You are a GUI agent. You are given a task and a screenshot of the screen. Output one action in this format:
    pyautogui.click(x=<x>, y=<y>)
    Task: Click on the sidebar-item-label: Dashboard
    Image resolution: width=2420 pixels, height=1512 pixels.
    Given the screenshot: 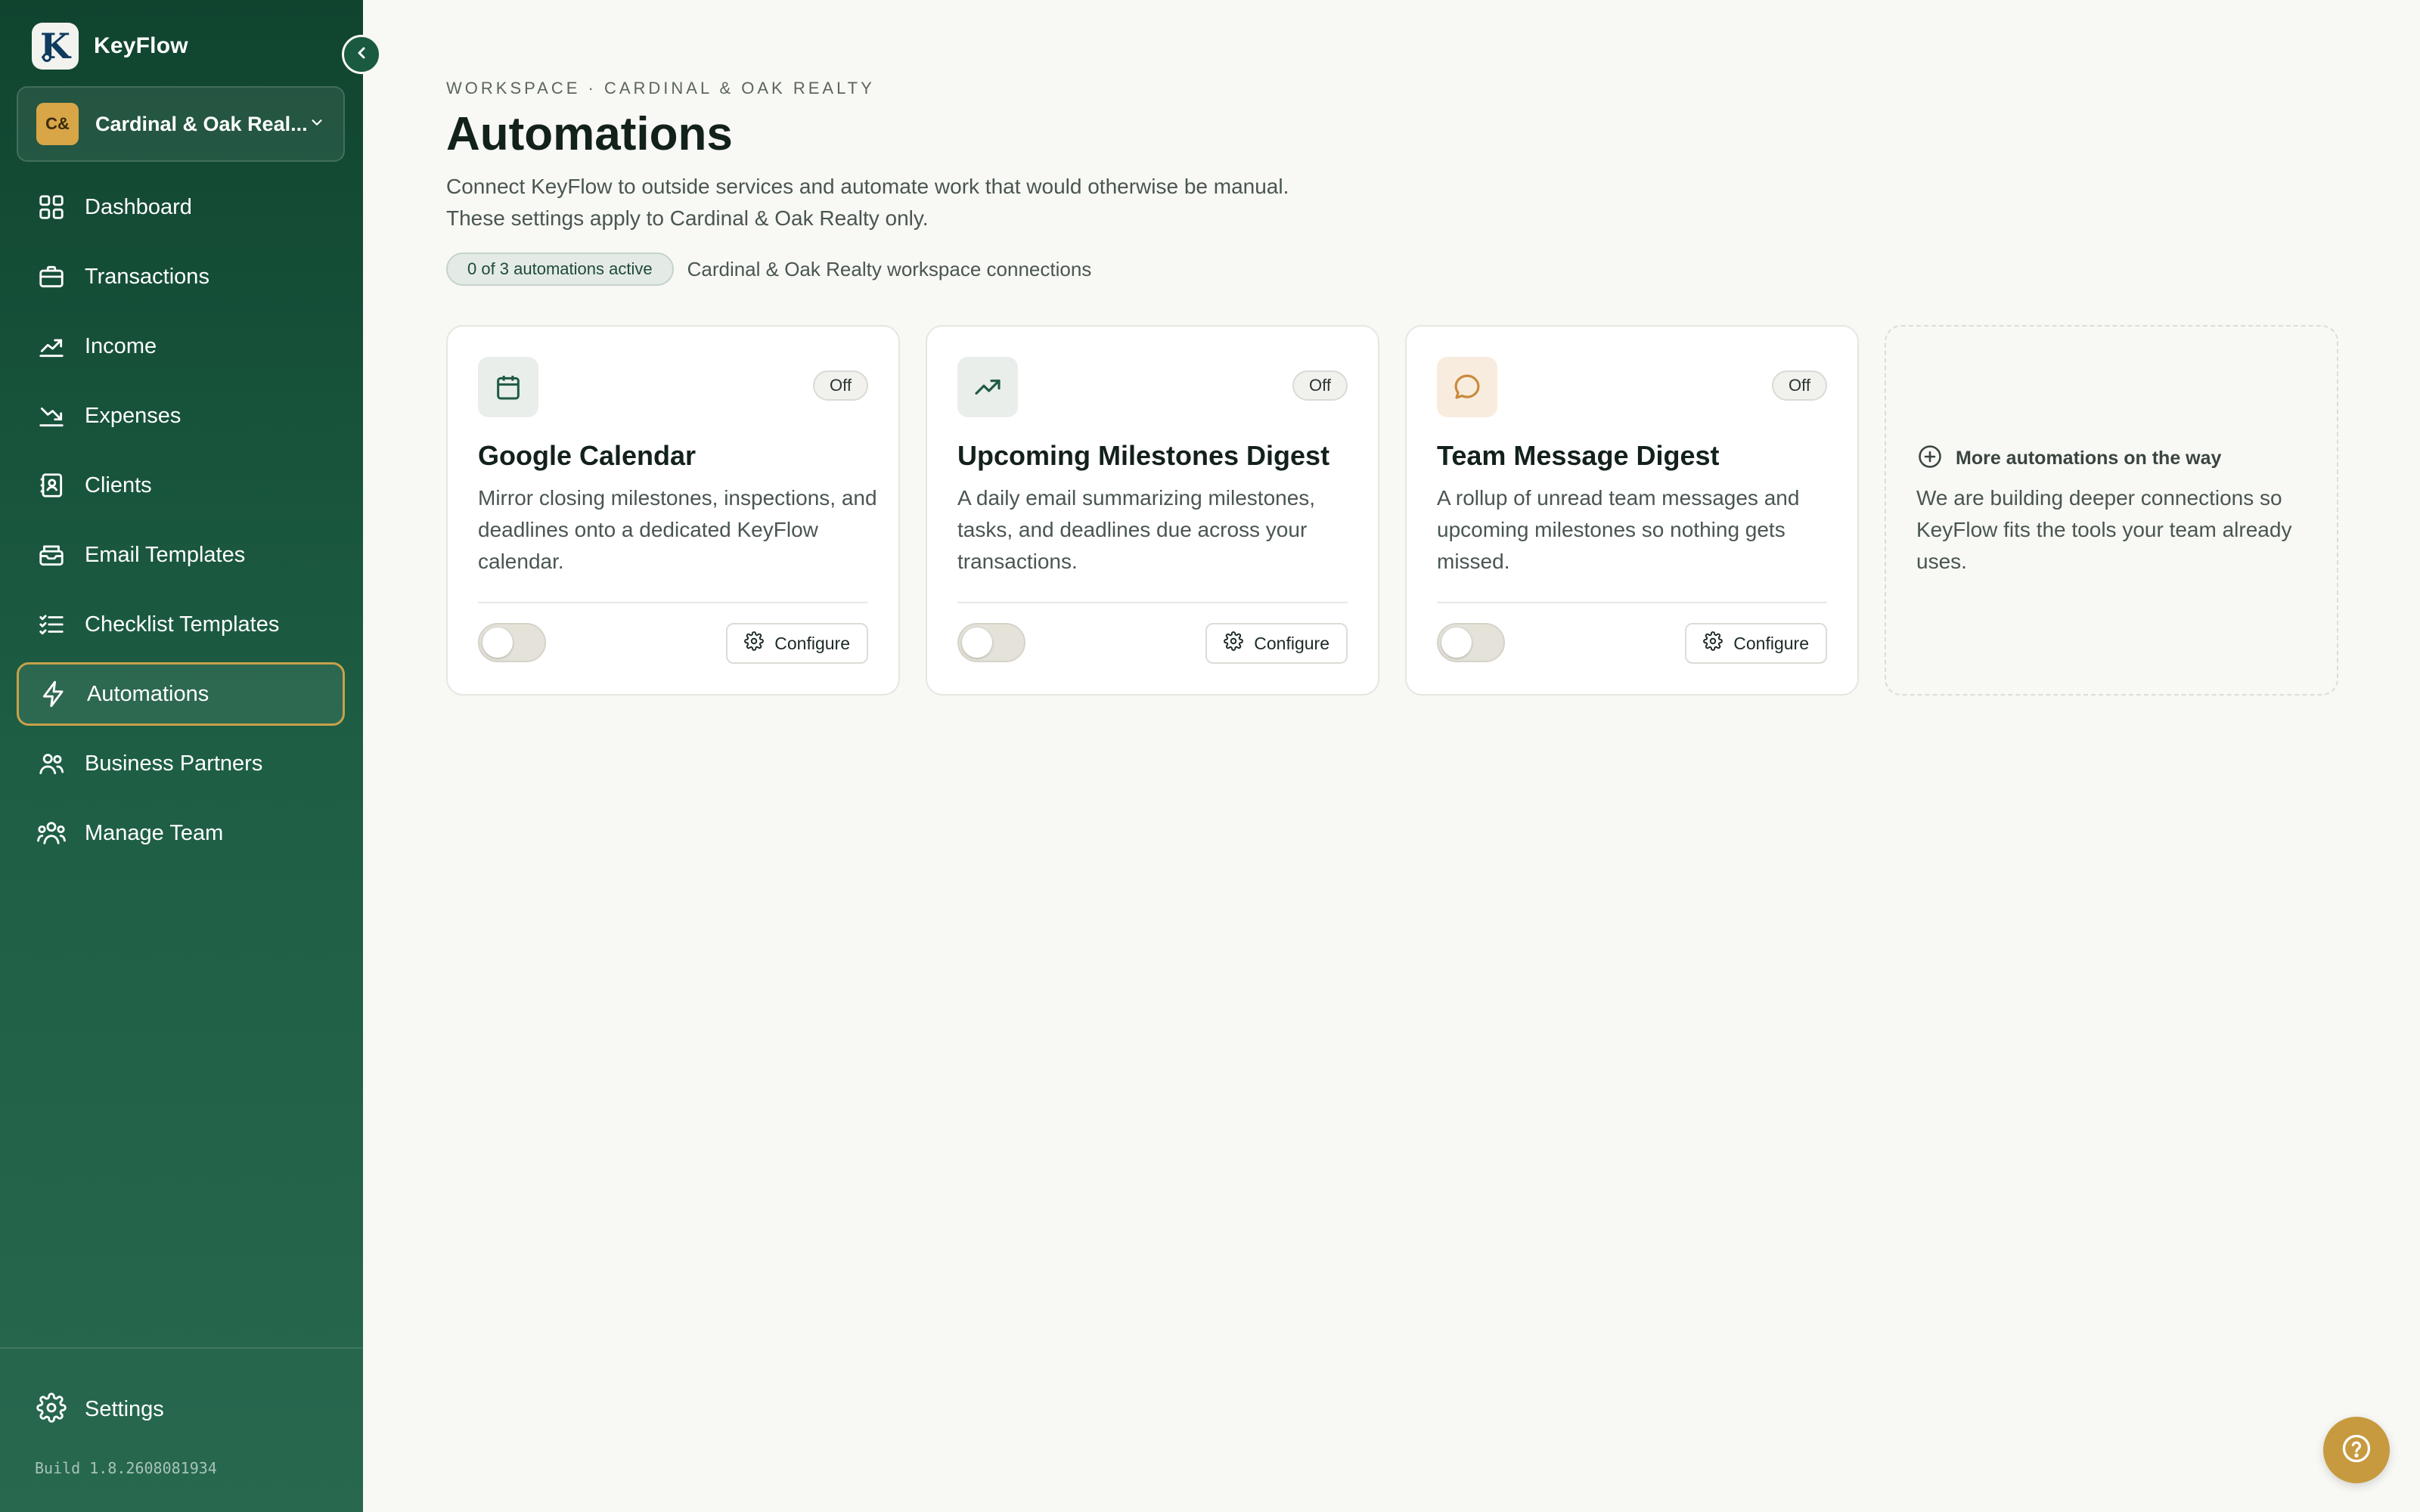 What is the action you would take?
    pyautogui.click(x=138, y=206)
    